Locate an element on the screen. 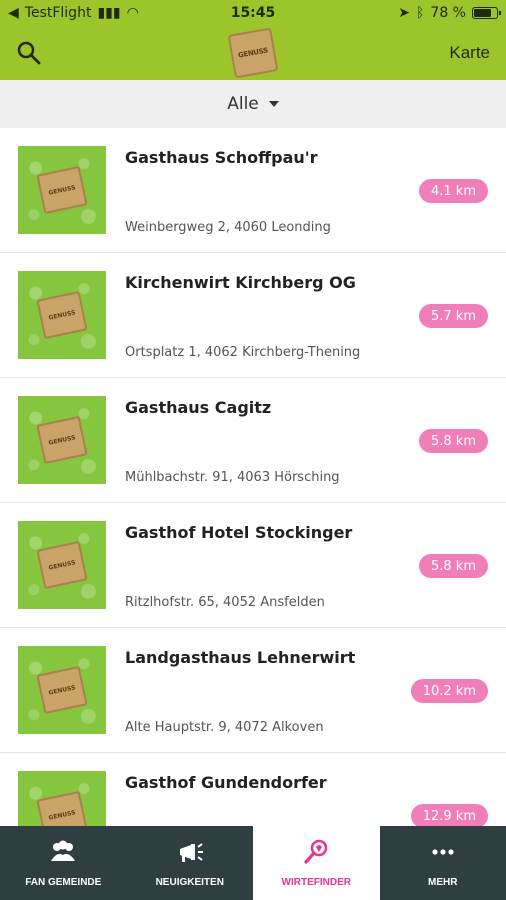 This screenshot has width=506, height=900. restaurant-name: Gasthof Gundendorfer is located at coordinates (226, 782).